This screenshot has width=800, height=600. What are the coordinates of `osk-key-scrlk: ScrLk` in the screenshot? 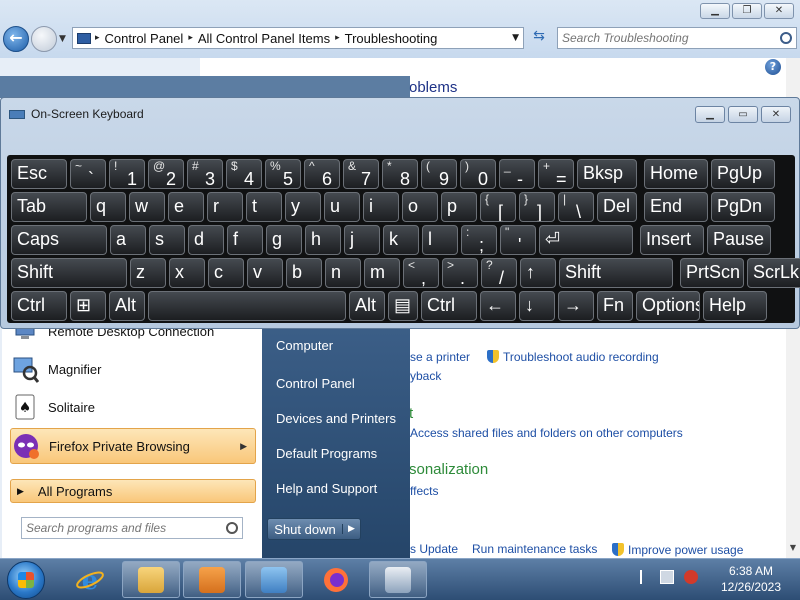 It's located at (773, 273).